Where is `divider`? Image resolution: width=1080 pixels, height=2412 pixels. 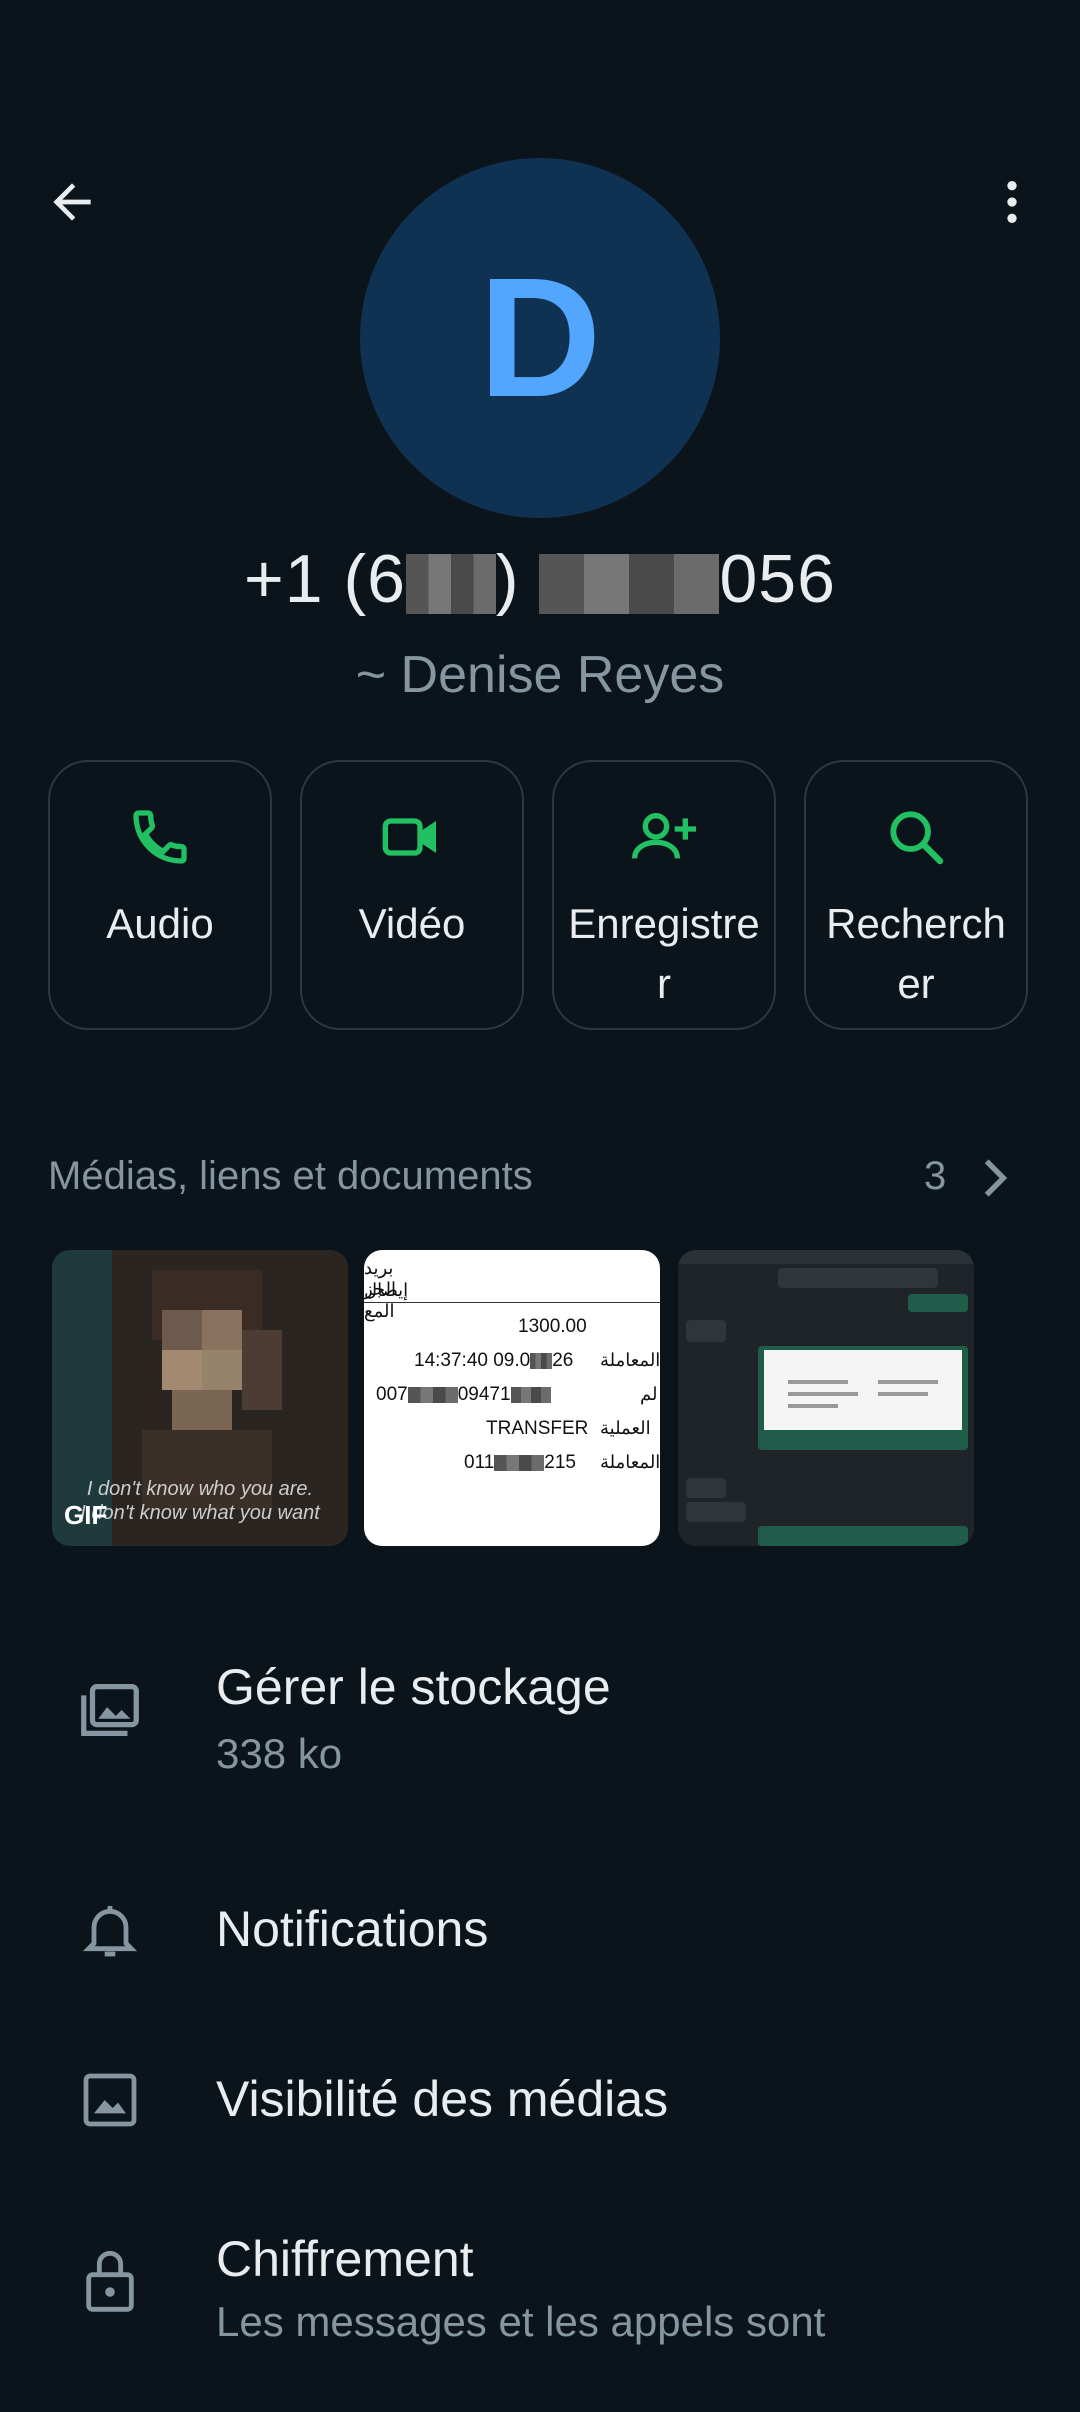 divider is located at coordinates (512, 1302).